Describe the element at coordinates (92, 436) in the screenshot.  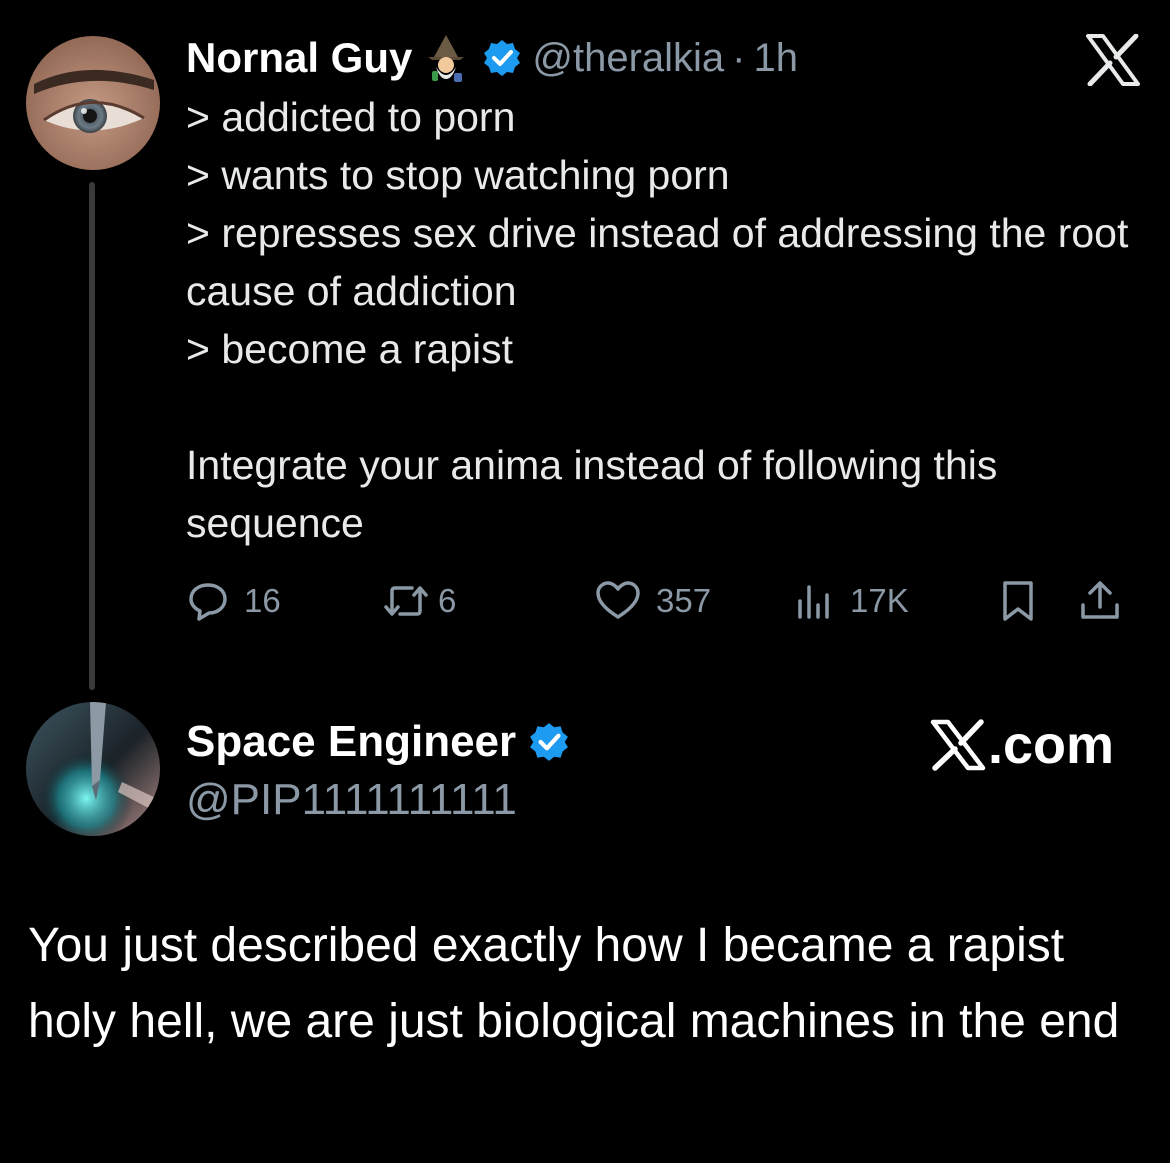
I see `thread-connector-line` at that location.